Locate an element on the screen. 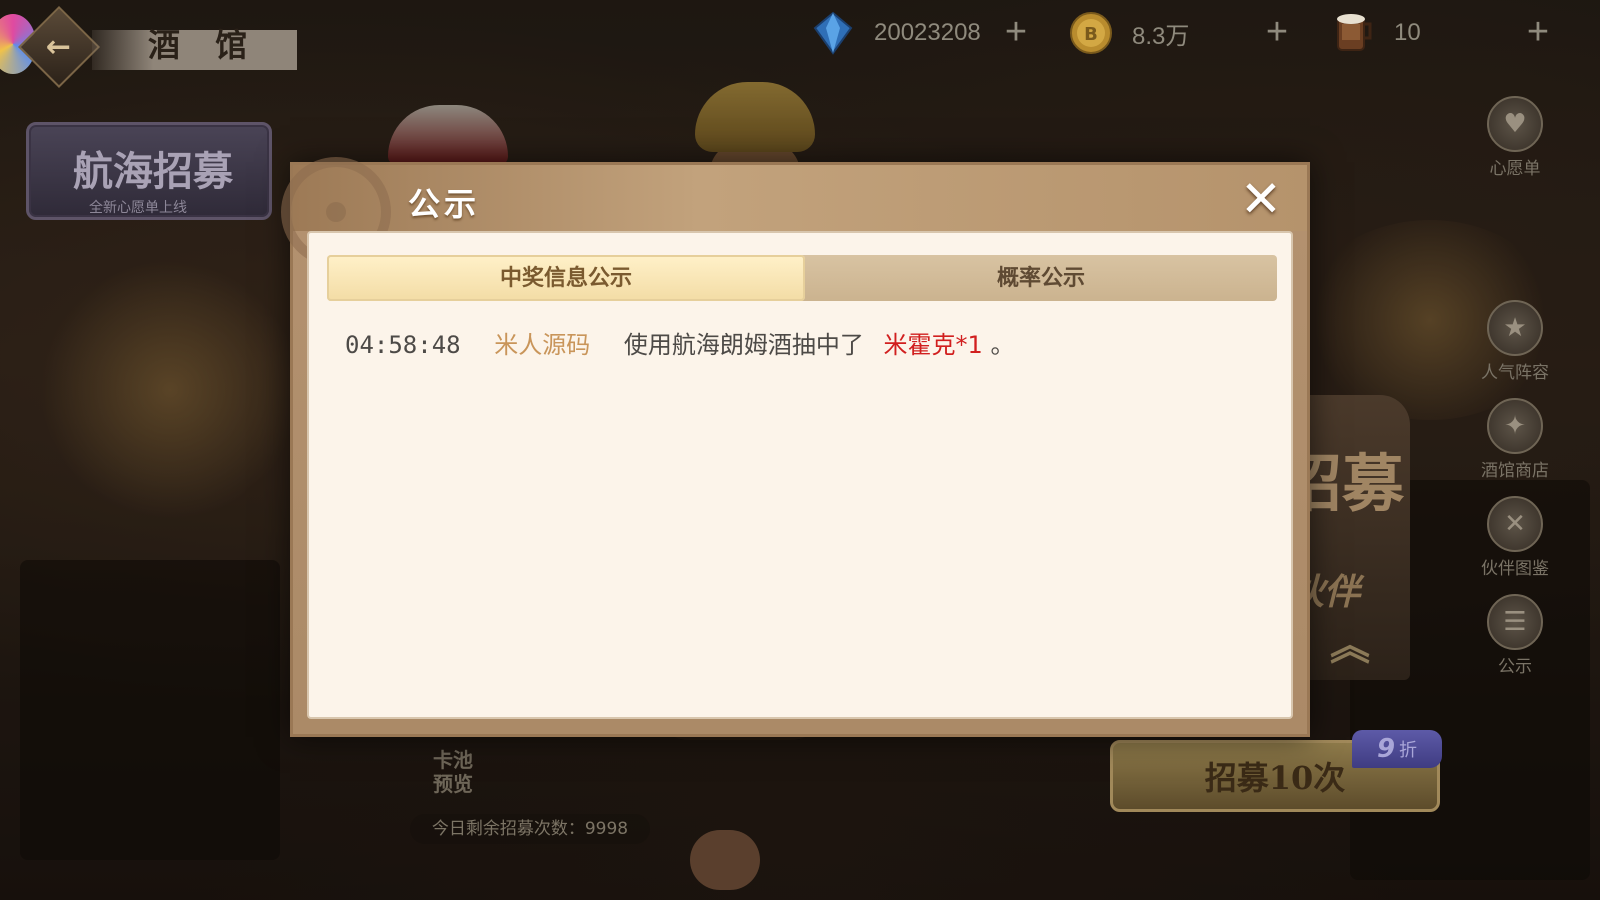  svg-text: B is located at coordinates (1091, 34).